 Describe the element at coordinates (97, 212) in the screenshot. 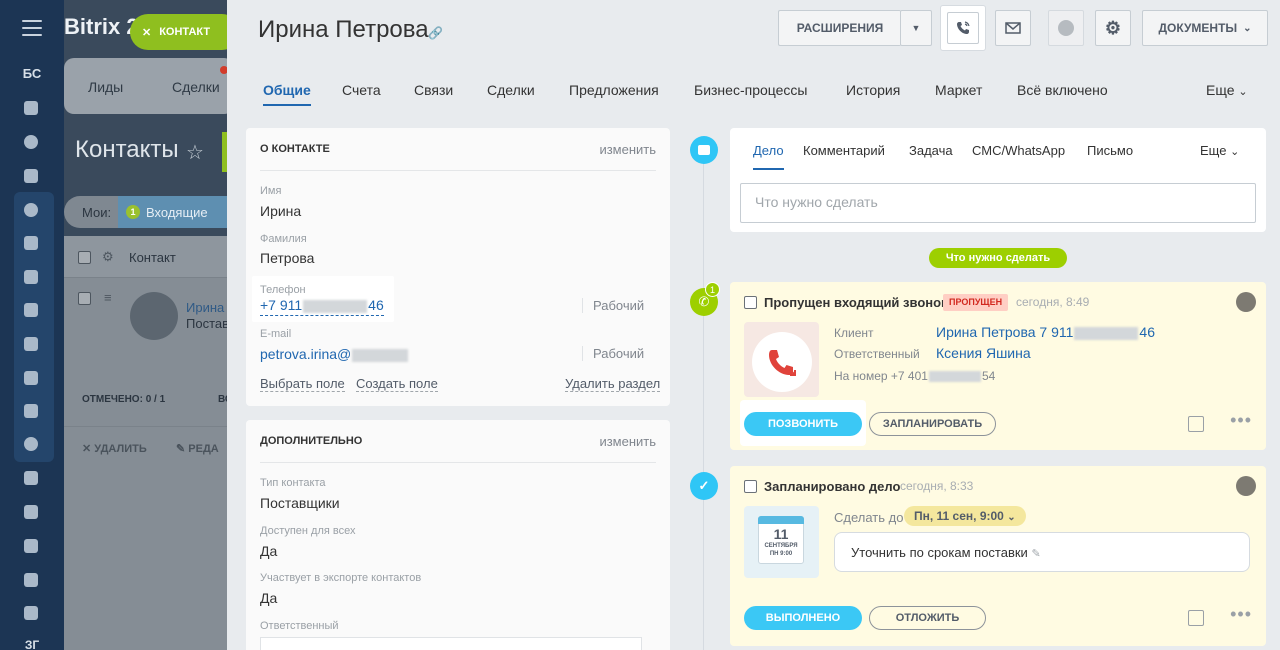

I see `filter-mine-label: Мои:` at that location.